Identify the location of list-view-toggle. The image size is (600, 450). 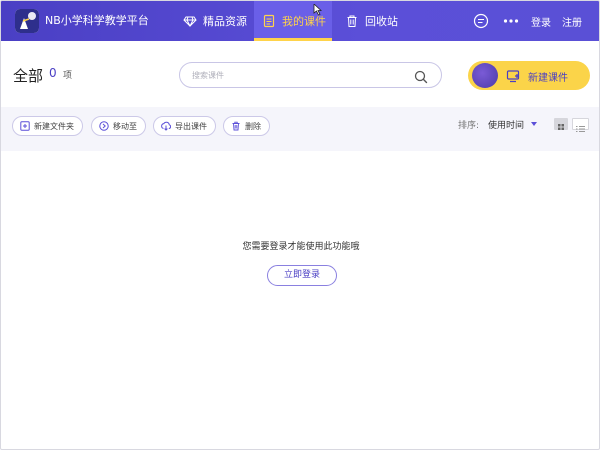
(580, 125).